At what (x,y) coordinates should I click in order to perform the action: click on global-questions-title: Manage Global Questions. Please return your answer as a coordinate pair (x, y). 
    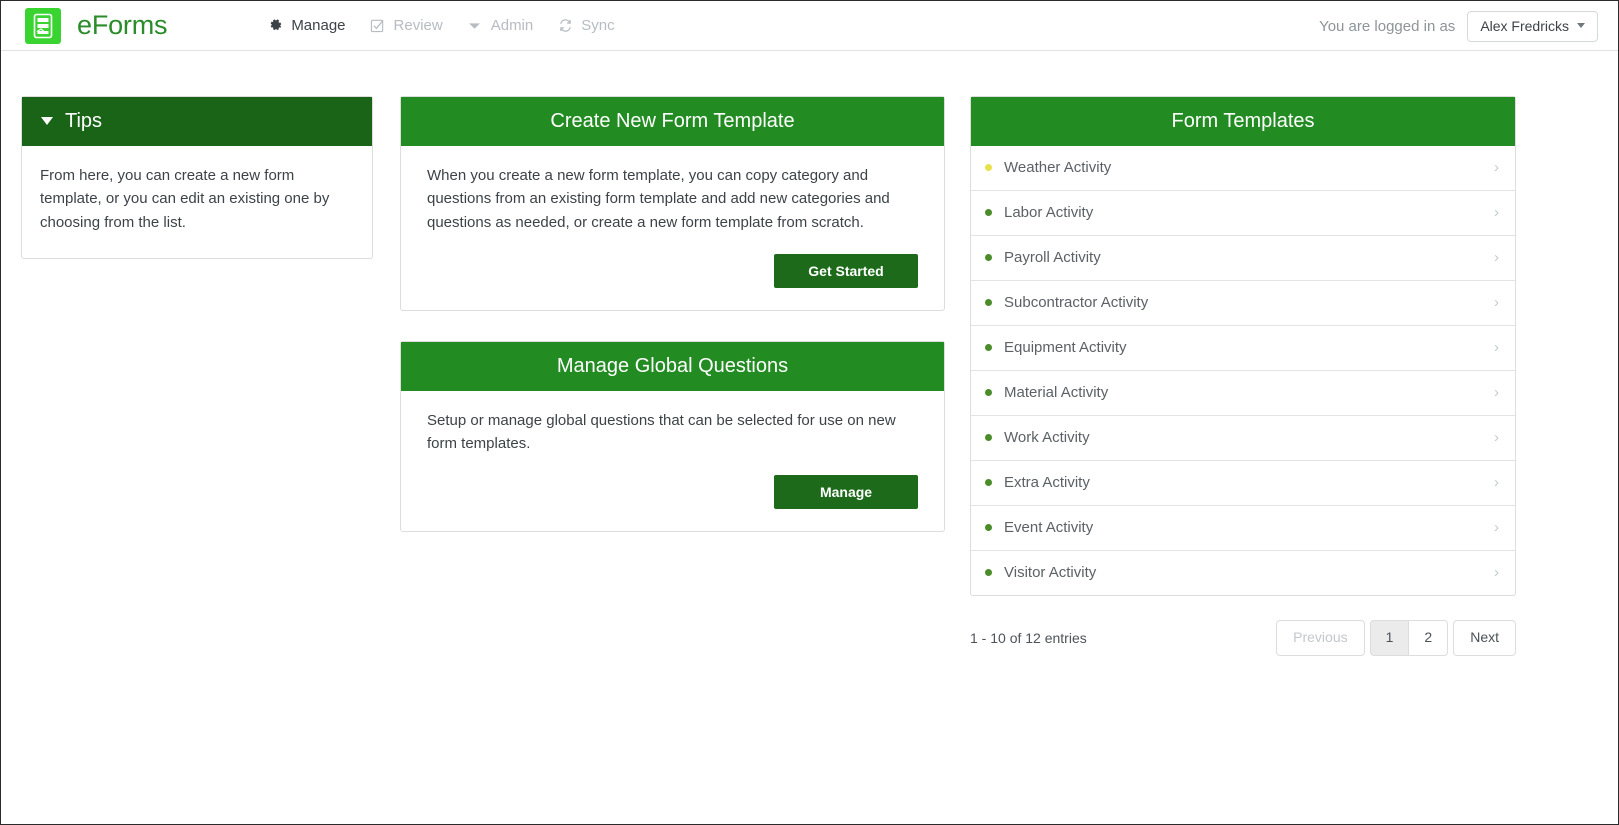
    Looking at the image, I should click on (672, 365).